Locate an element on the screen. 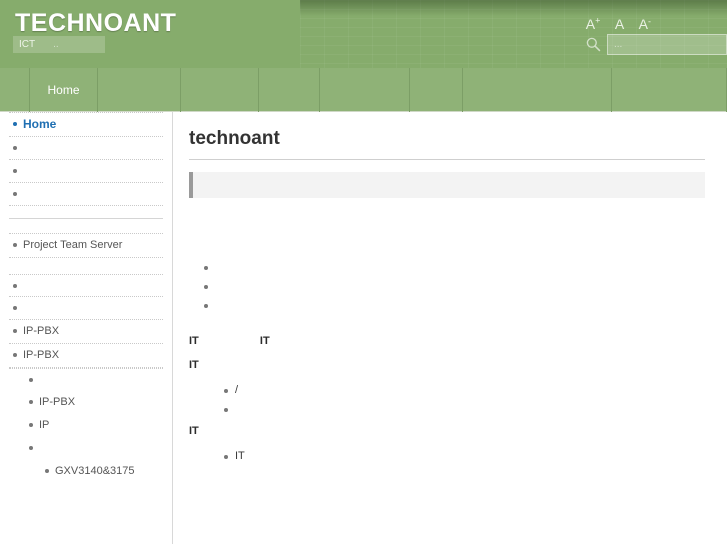 Image resolution: width=727 pixels, height=545 pixels. site-subtitle: ICT.. is located at coordinates (59, 44).